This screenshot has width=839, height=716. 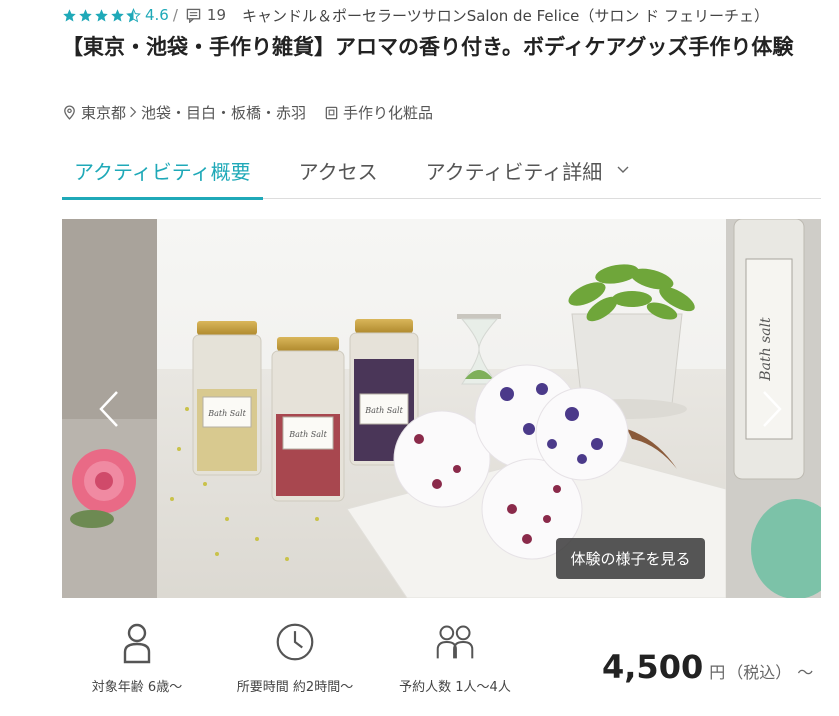 What do you see at coordinates (295, 687) in the screenshot?
I see `duration-label: 所要時間 約2時間〜` at bounding box center [295, 687].